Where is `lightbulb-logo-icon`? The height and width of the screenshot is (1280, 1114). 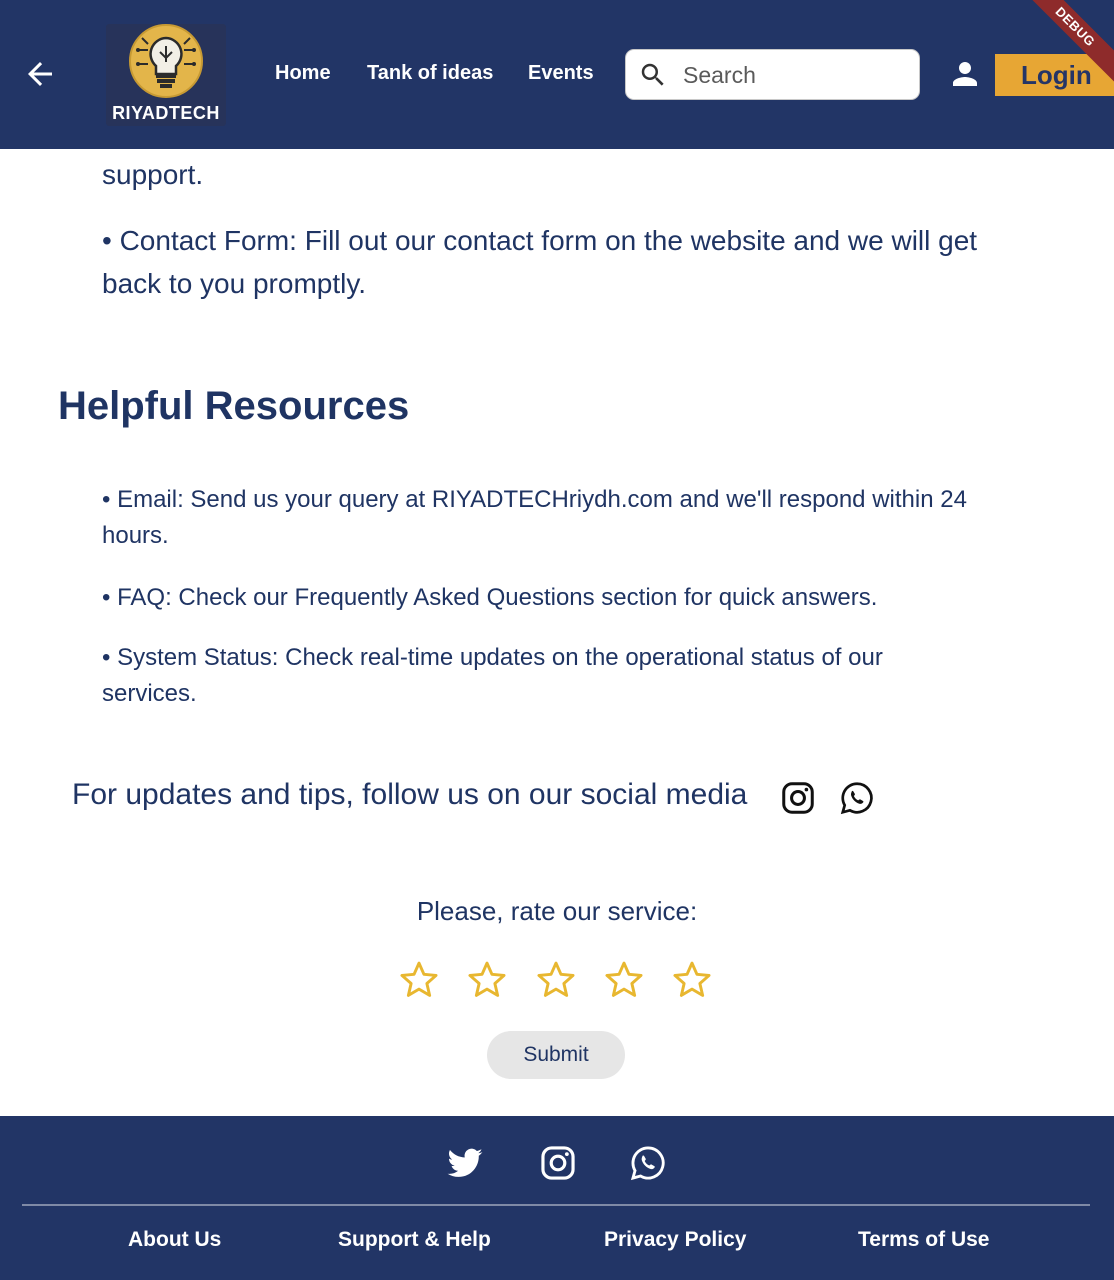 lightbulb-logo-icon is located at coordinates (166, 61).